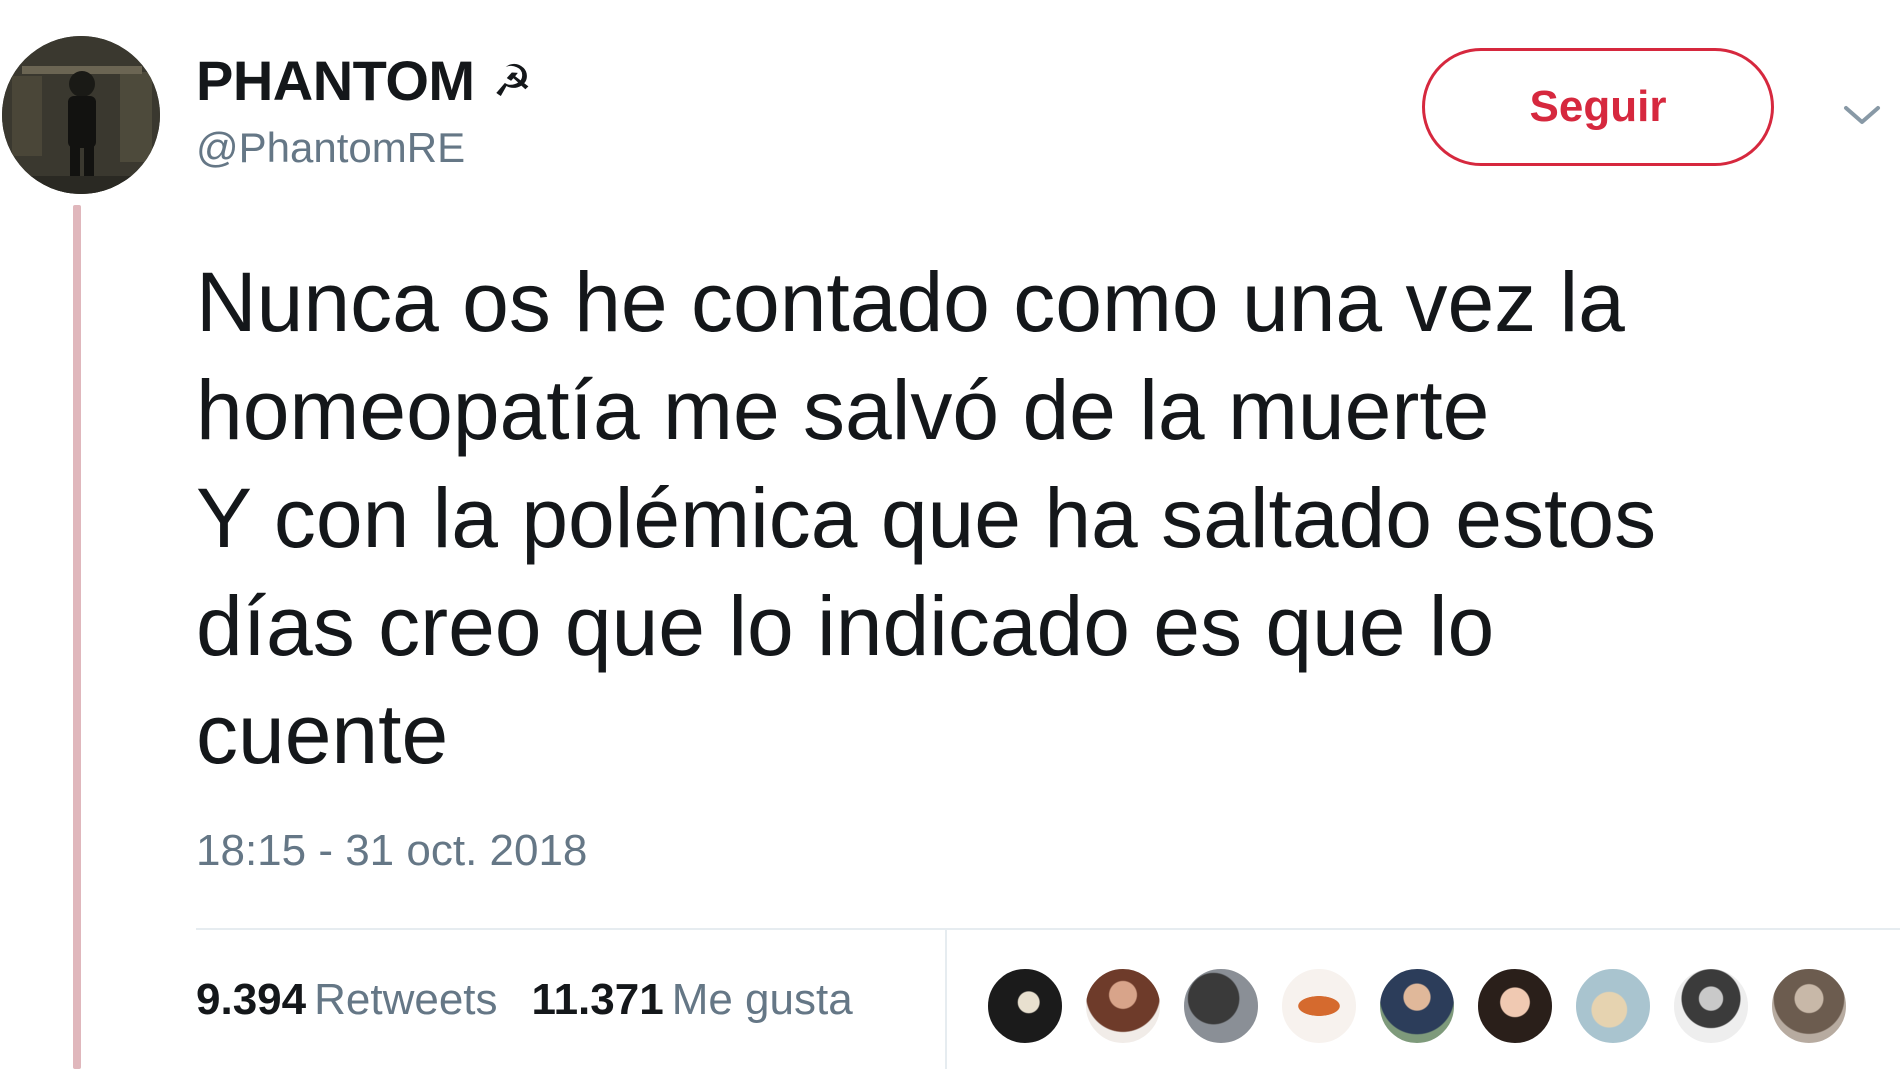 The height and width of the screenshot is (1069, 1900). What do you see at coordinates (1048, 929) in the screenshot?
I see `divider` at bounding box center [1048, 929].